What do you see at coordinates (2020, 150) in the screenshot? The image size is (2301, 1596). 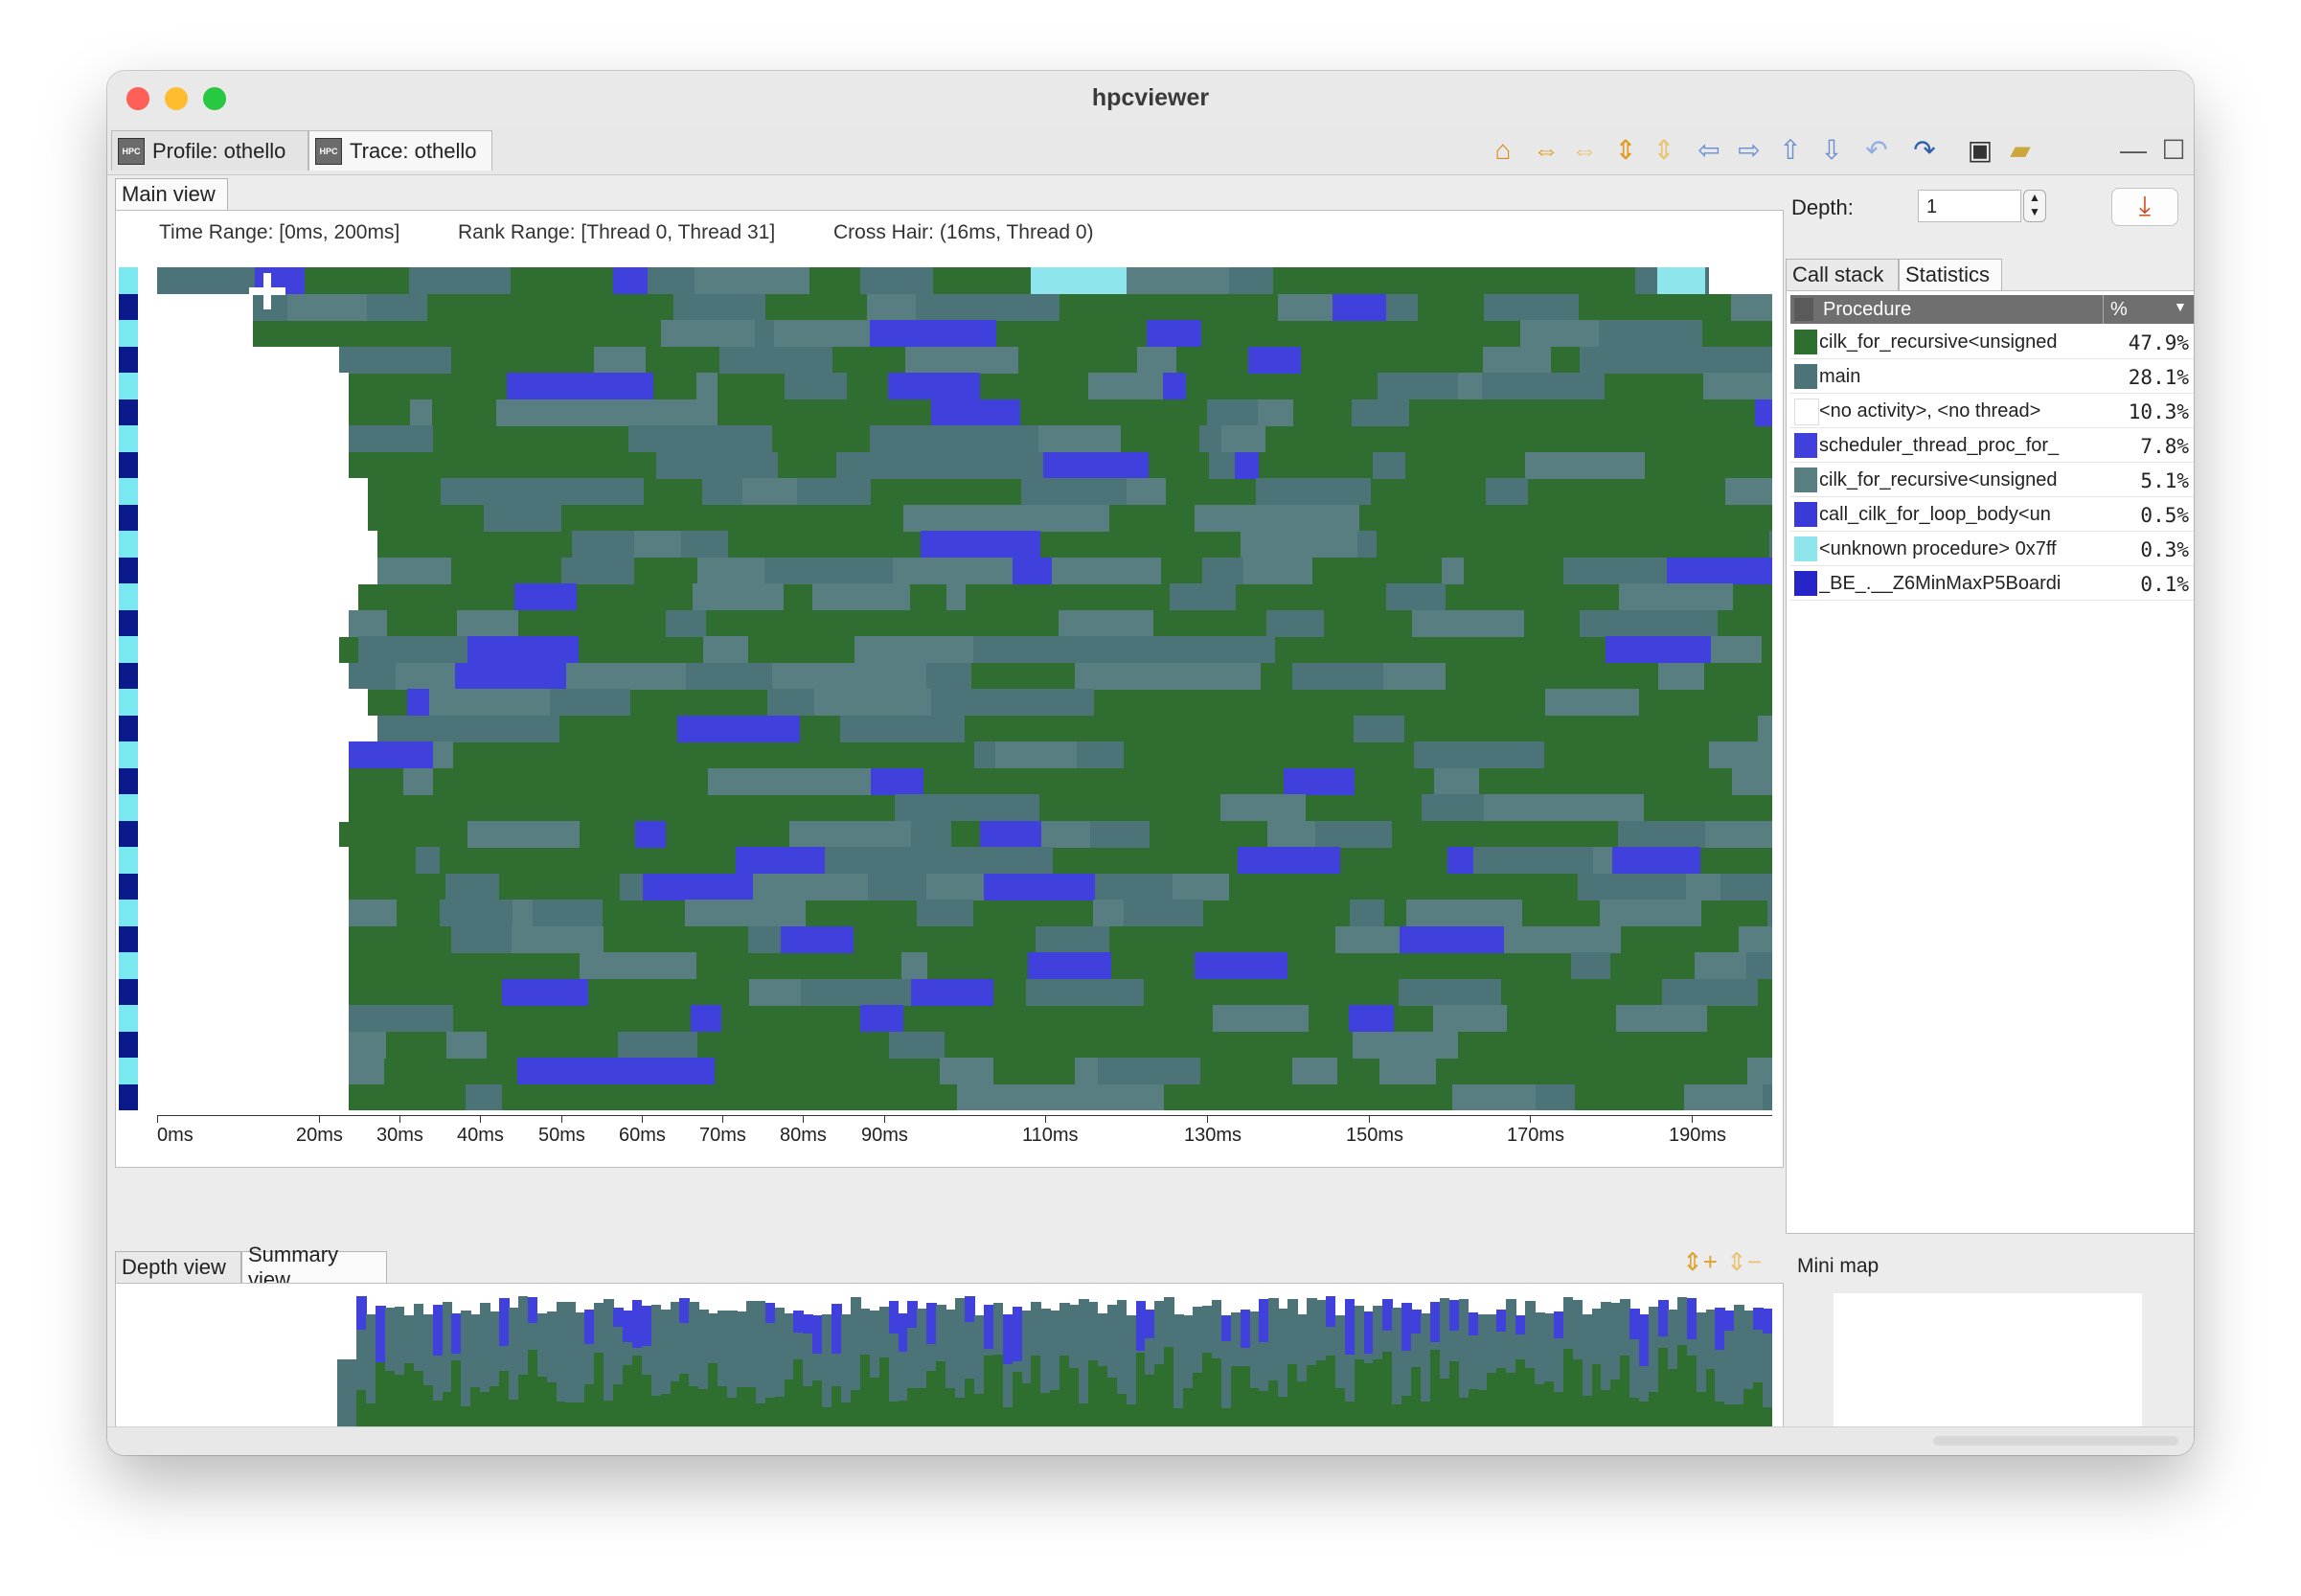 I see `open-folder-icon: ▰` at bounding box center [2020, 150].